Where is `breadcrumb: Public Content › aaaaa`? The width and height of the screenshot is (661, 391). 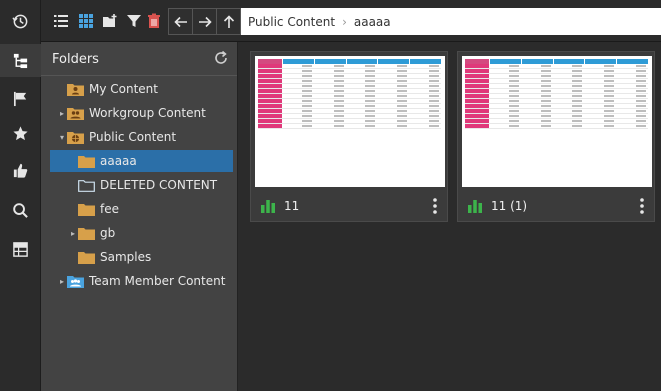
breadcrumb: Public Content › aaaaa is located at coordinates (451, 21).